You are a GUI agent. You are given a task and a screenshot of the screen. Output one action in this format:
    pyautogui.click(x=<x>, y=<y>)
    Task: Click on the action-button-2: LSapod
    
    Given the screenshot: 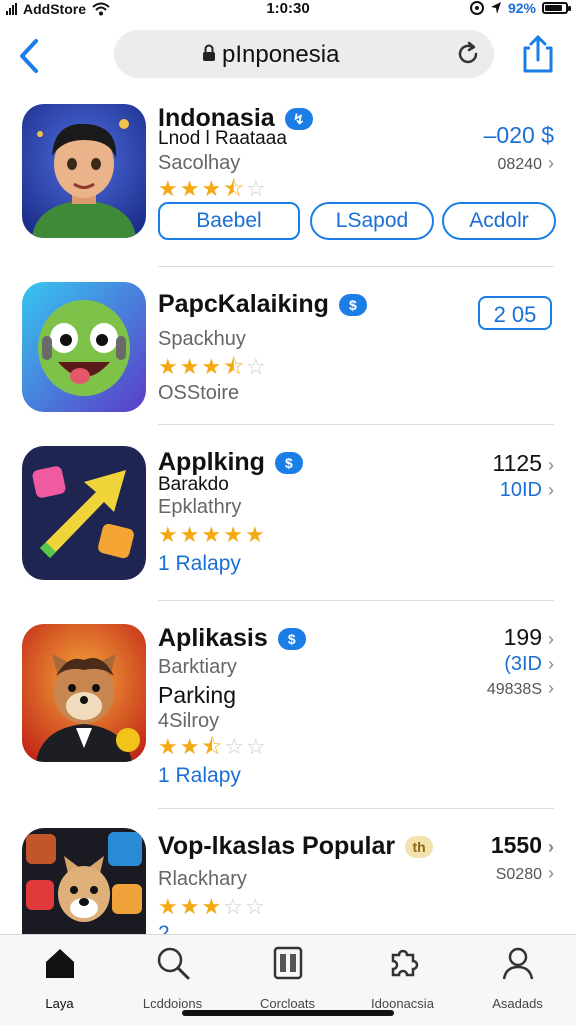 What is the action you would take?
    pyautogui.click(x=372, y=221)
    